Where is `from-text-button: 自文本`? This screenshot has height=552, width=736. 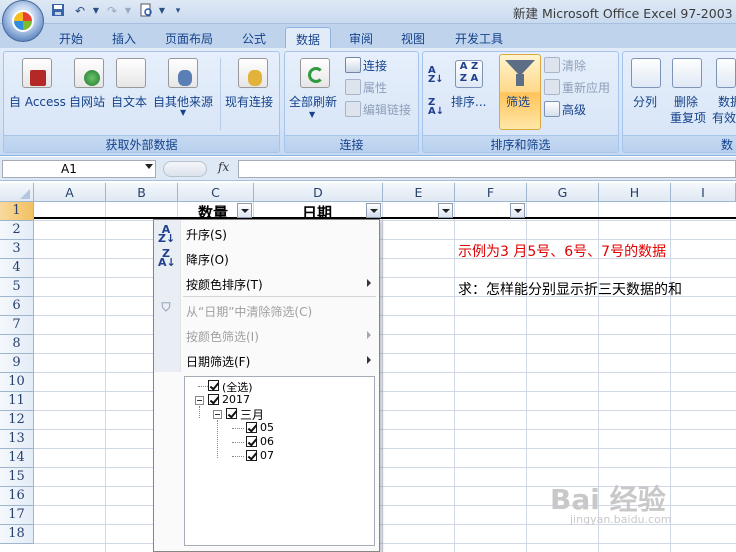 from-text-button: 自文本 is located at coordinates (129, 101).